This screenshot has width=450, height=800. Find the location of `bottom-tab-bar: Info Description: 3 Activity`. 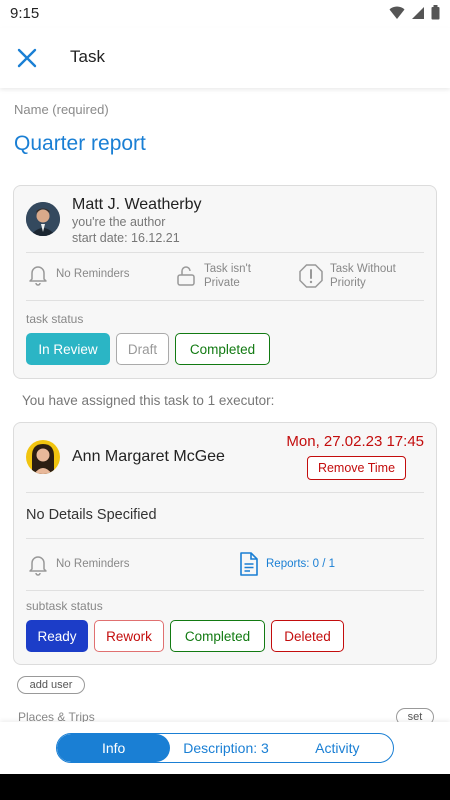

bottom-tab-bar: Info Description: 3 Activity is located at coordinates (225, 748).